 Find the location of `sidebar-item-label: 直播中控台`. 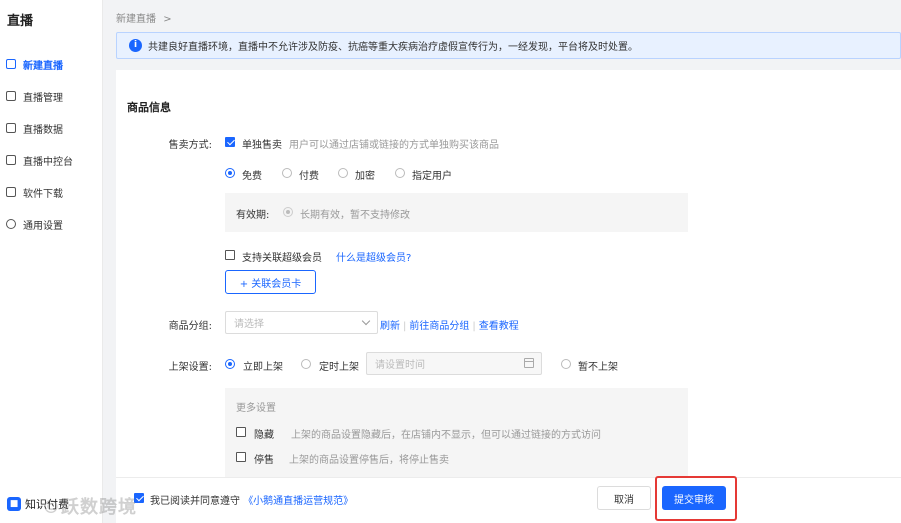

sidebar-item-label: 直播中控台 is located at coordinates (48, 162).